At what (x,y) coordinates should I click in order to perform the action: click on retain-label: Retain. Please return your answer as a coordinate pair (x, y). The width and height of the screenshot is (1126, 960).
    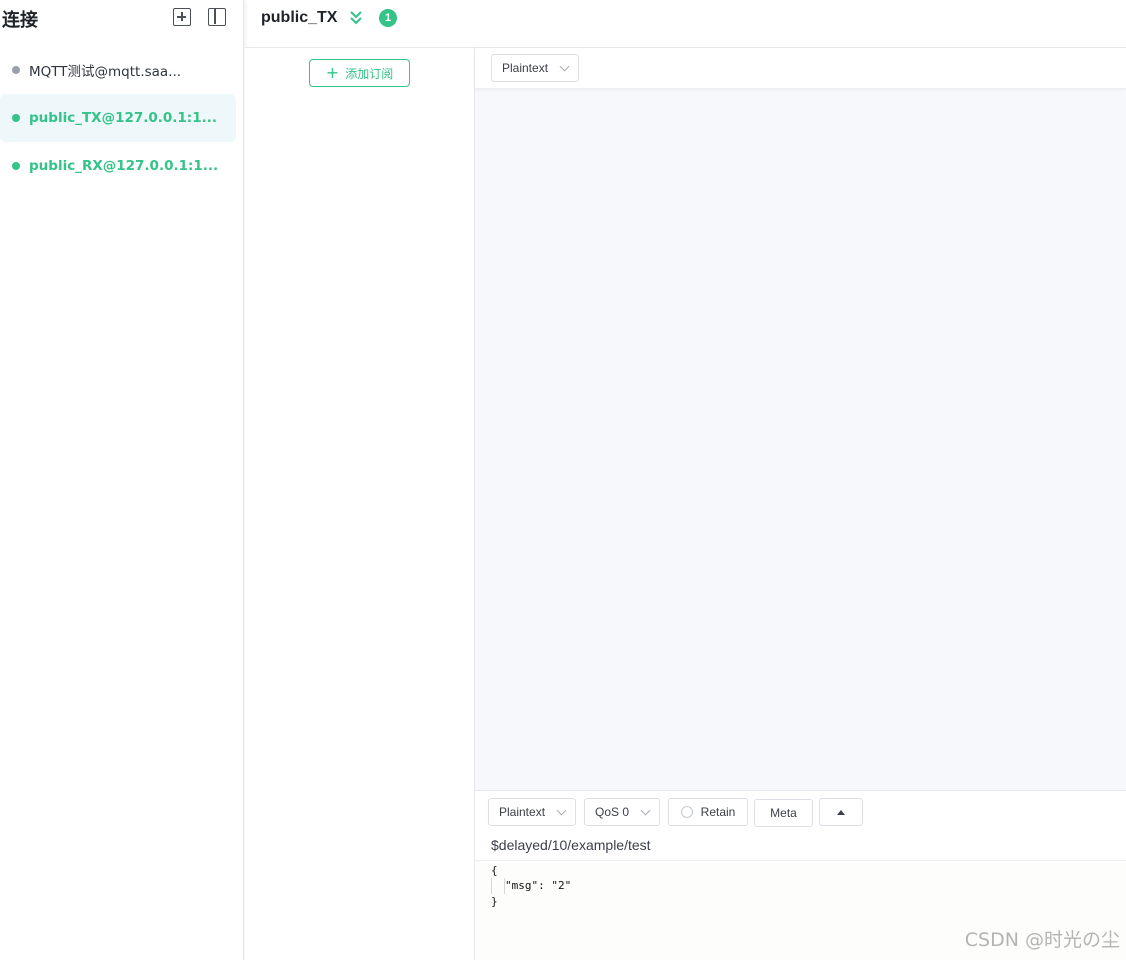
    Looking at the image, I should click on (718, 812).